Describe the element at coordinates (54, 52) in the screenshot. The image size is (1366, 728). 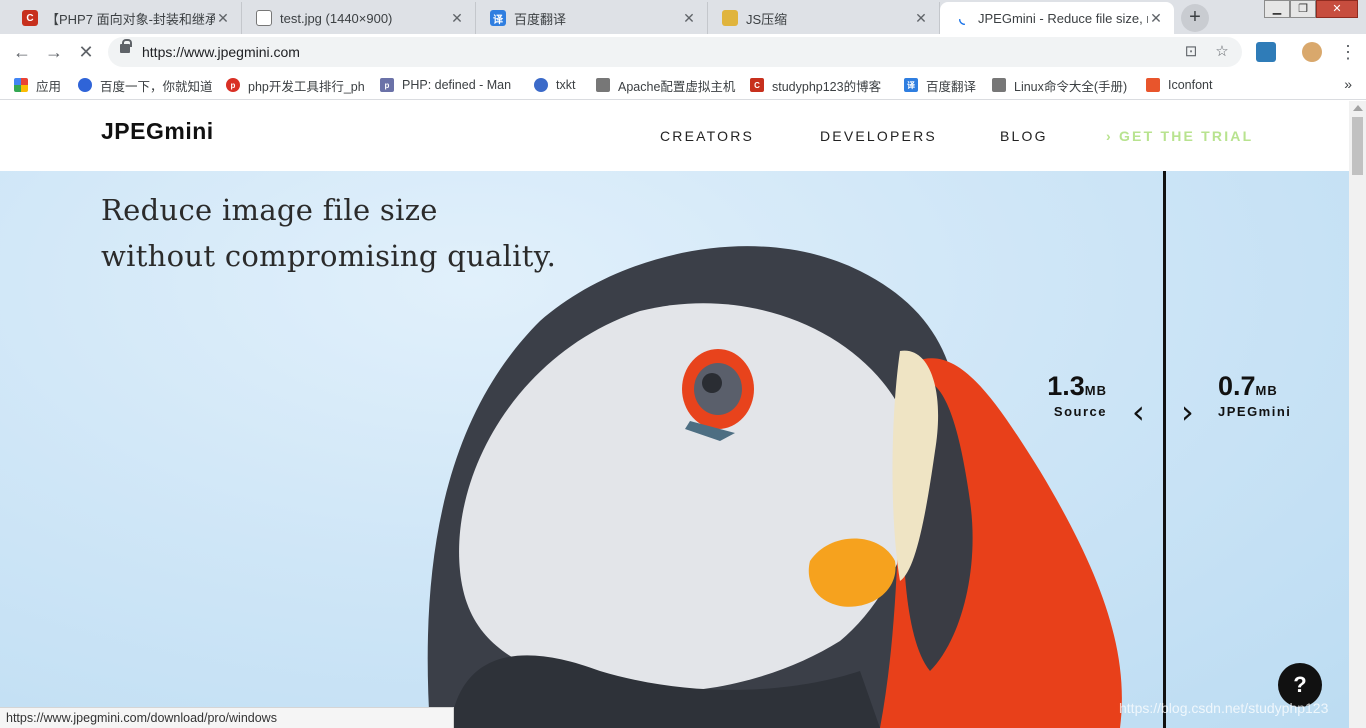
I see `forward-arrow-icon: →` at that location.